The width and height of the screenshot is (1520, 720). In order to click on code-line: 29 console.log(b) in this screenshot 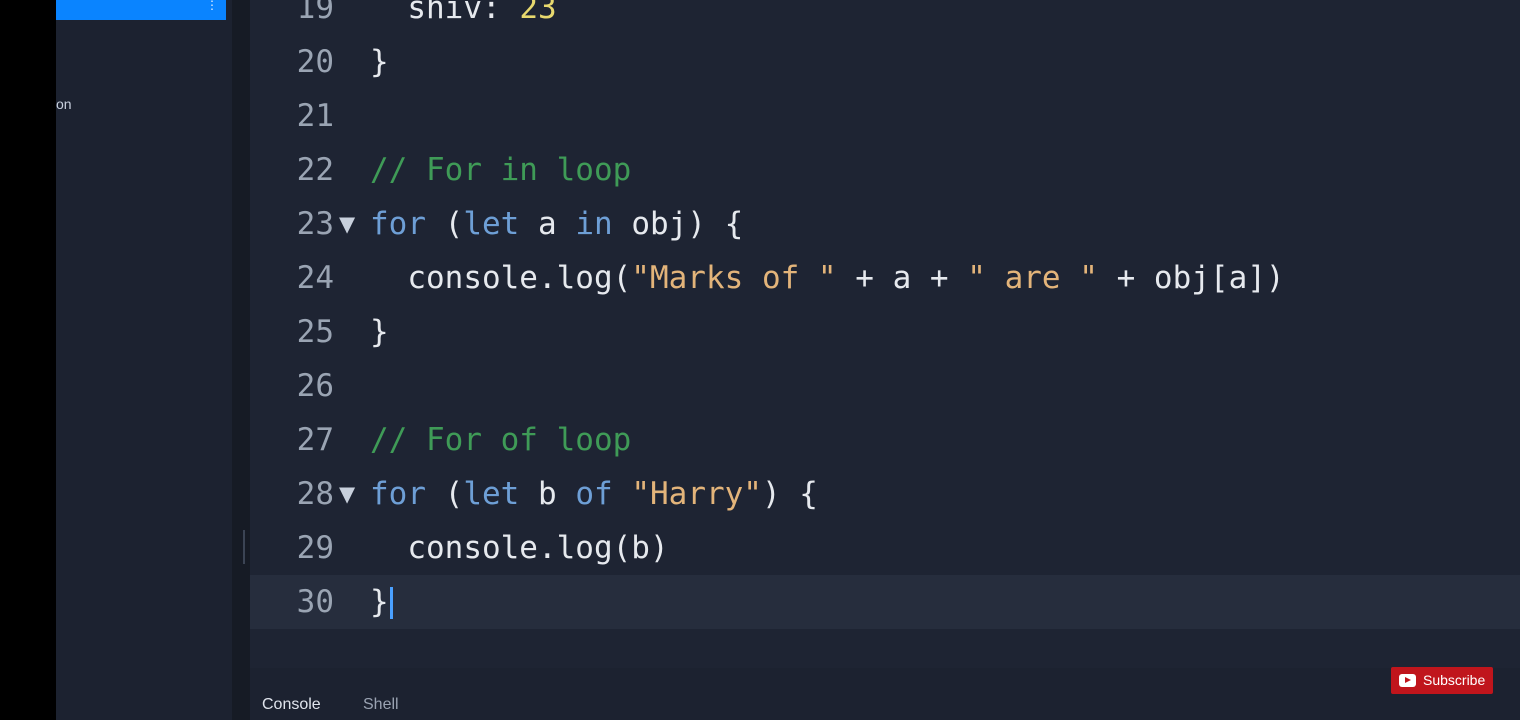, I will do `click(885, 548)`.